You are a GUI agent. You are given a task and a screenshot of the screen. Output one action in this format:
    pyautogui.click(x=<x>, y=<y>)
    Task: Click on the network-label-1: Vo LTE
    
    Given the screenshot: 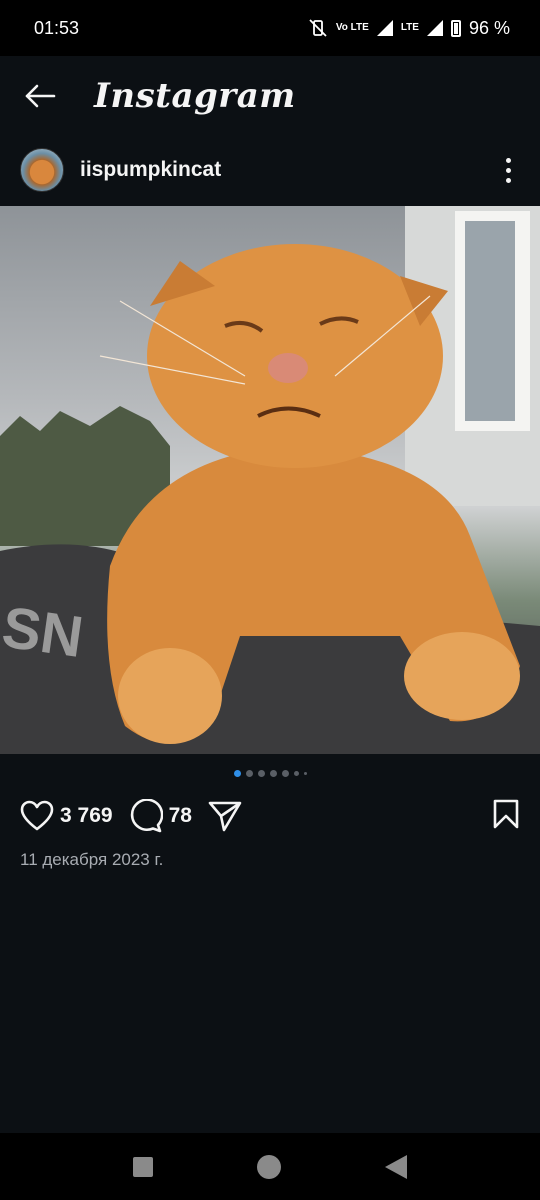 What is the action you would take?
    pyautogui.click(x=352, y=27)
    